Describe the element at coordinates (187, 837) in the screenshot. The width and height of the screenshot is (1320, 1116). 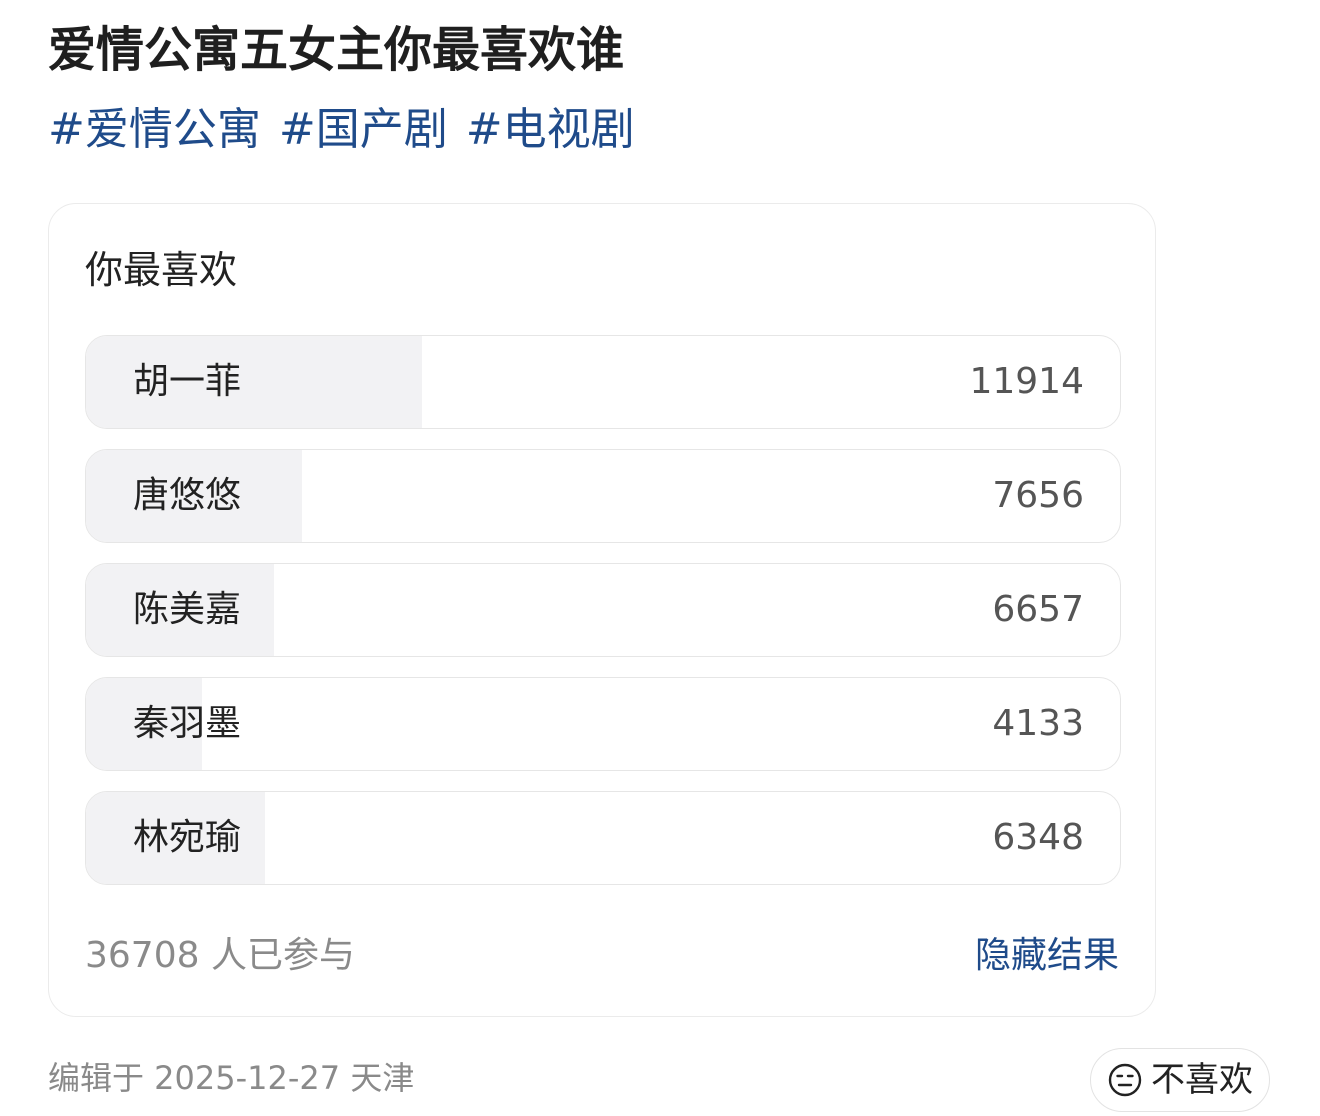
I see `poll-option-label: 林宛瑜` at that location.